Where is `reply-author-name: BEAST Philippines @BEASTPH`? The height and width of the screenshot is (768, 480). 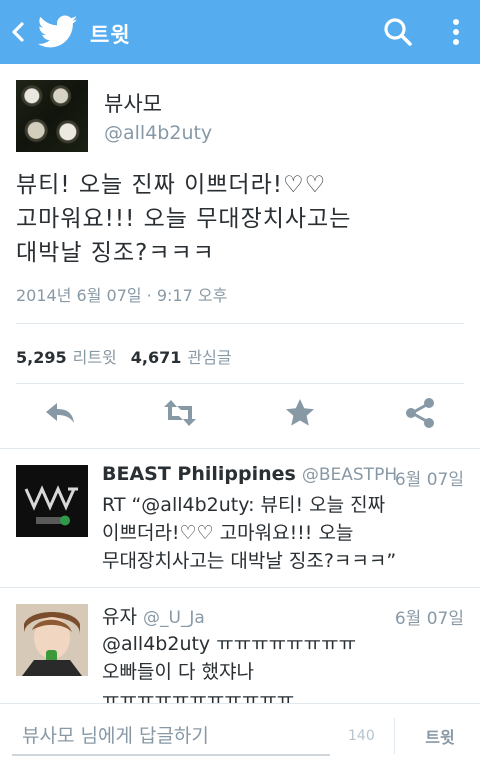 reply-author-name: BEAST Philippines @BEASTPH is located at coordinates (249, 474).